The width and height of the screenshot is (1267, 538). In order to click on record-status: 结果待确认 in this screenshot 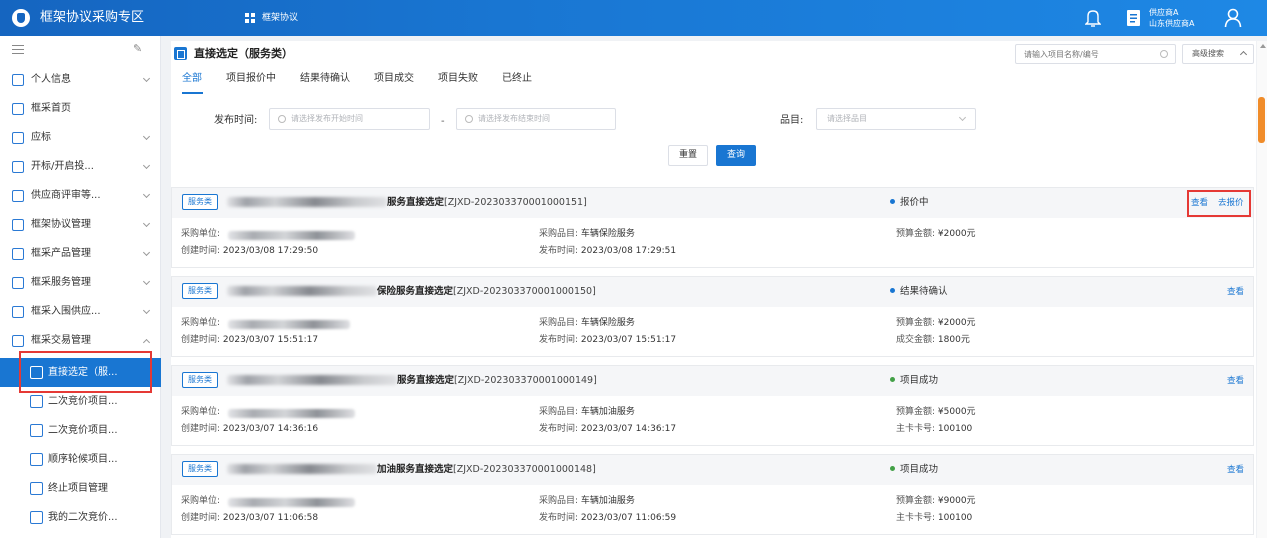, I will do `click(919, 292)`.